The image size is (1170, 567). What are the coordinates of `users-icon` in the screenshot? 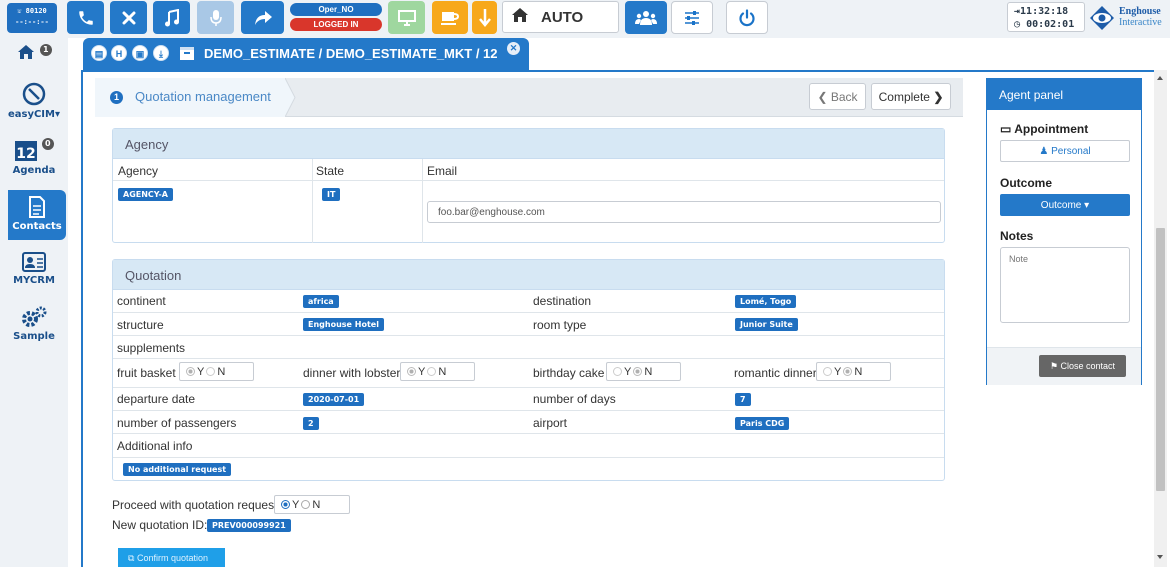 It's located at (646, 18).